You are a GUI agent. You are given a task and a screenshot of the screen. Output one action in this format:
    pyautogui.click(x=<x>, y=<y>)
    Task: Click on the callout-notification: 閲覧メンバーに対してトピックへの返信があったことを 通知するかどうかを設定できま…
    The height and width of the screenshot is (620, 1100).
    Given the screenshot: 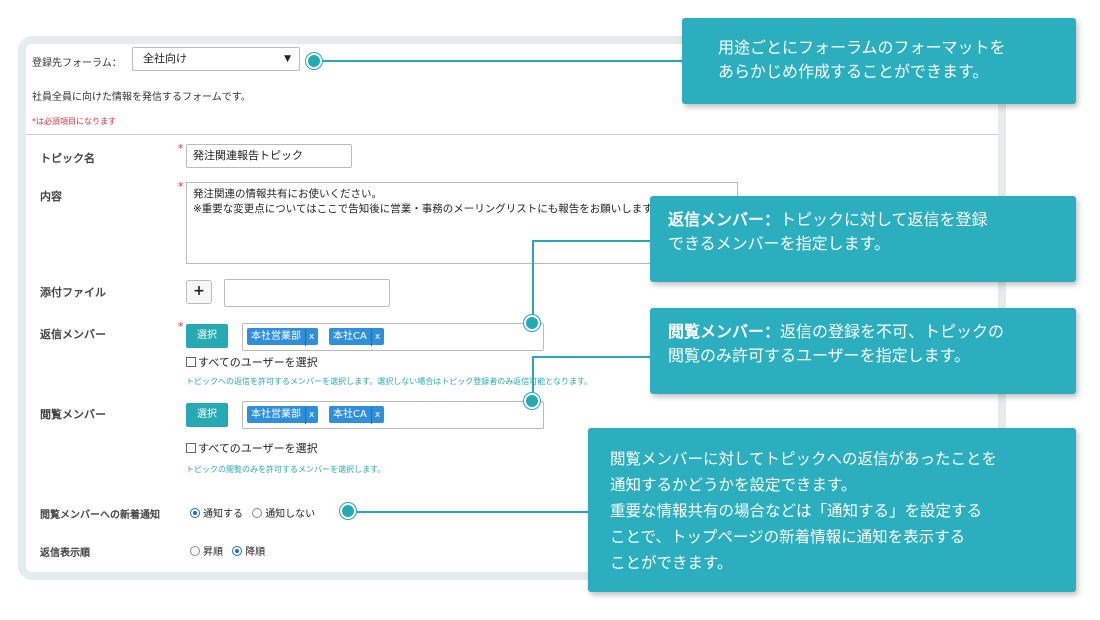 What is the action you would take?
    pyautogui.click(x=832, y=510)
    